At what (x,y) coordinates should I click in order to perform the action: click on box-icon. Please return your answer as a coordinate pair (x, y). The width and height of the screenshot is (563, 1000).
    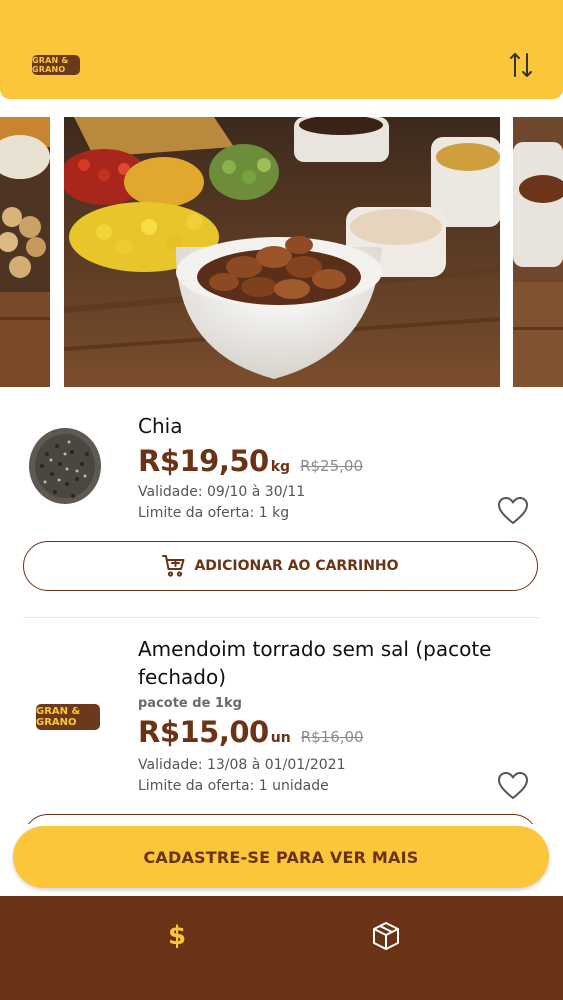
    Looking at the image, I should click on (386, 936).